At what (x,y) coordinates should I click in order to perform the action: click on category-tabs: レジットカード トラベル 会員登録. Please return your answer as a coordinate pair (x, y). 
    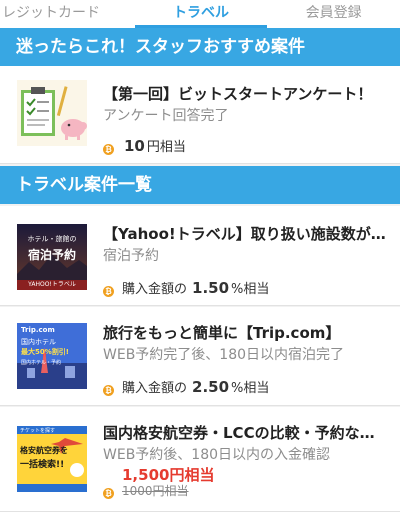
    Looking at the image, I should click on (200, 14).